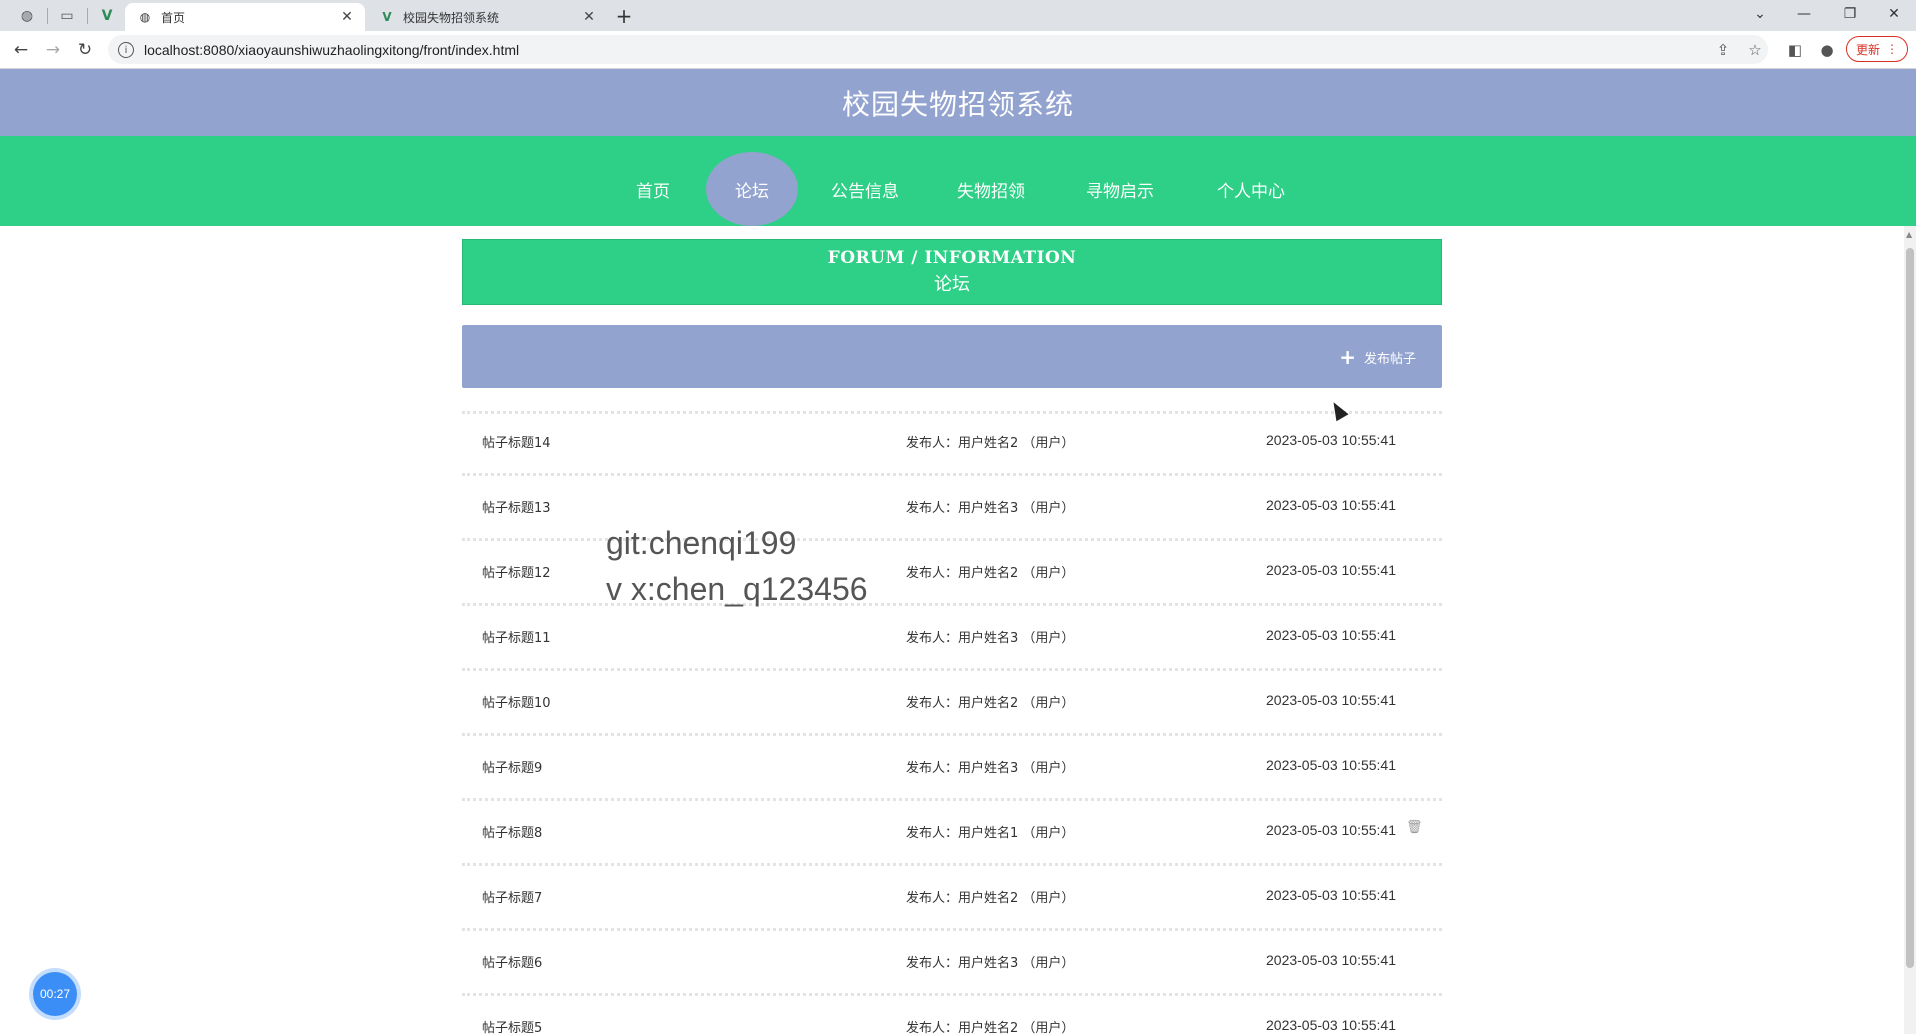  What do you see at coordinates (1827, 50) in the screenshot?
I see `profile-avatar-icon: ●` at bounding box center [1827, 50].